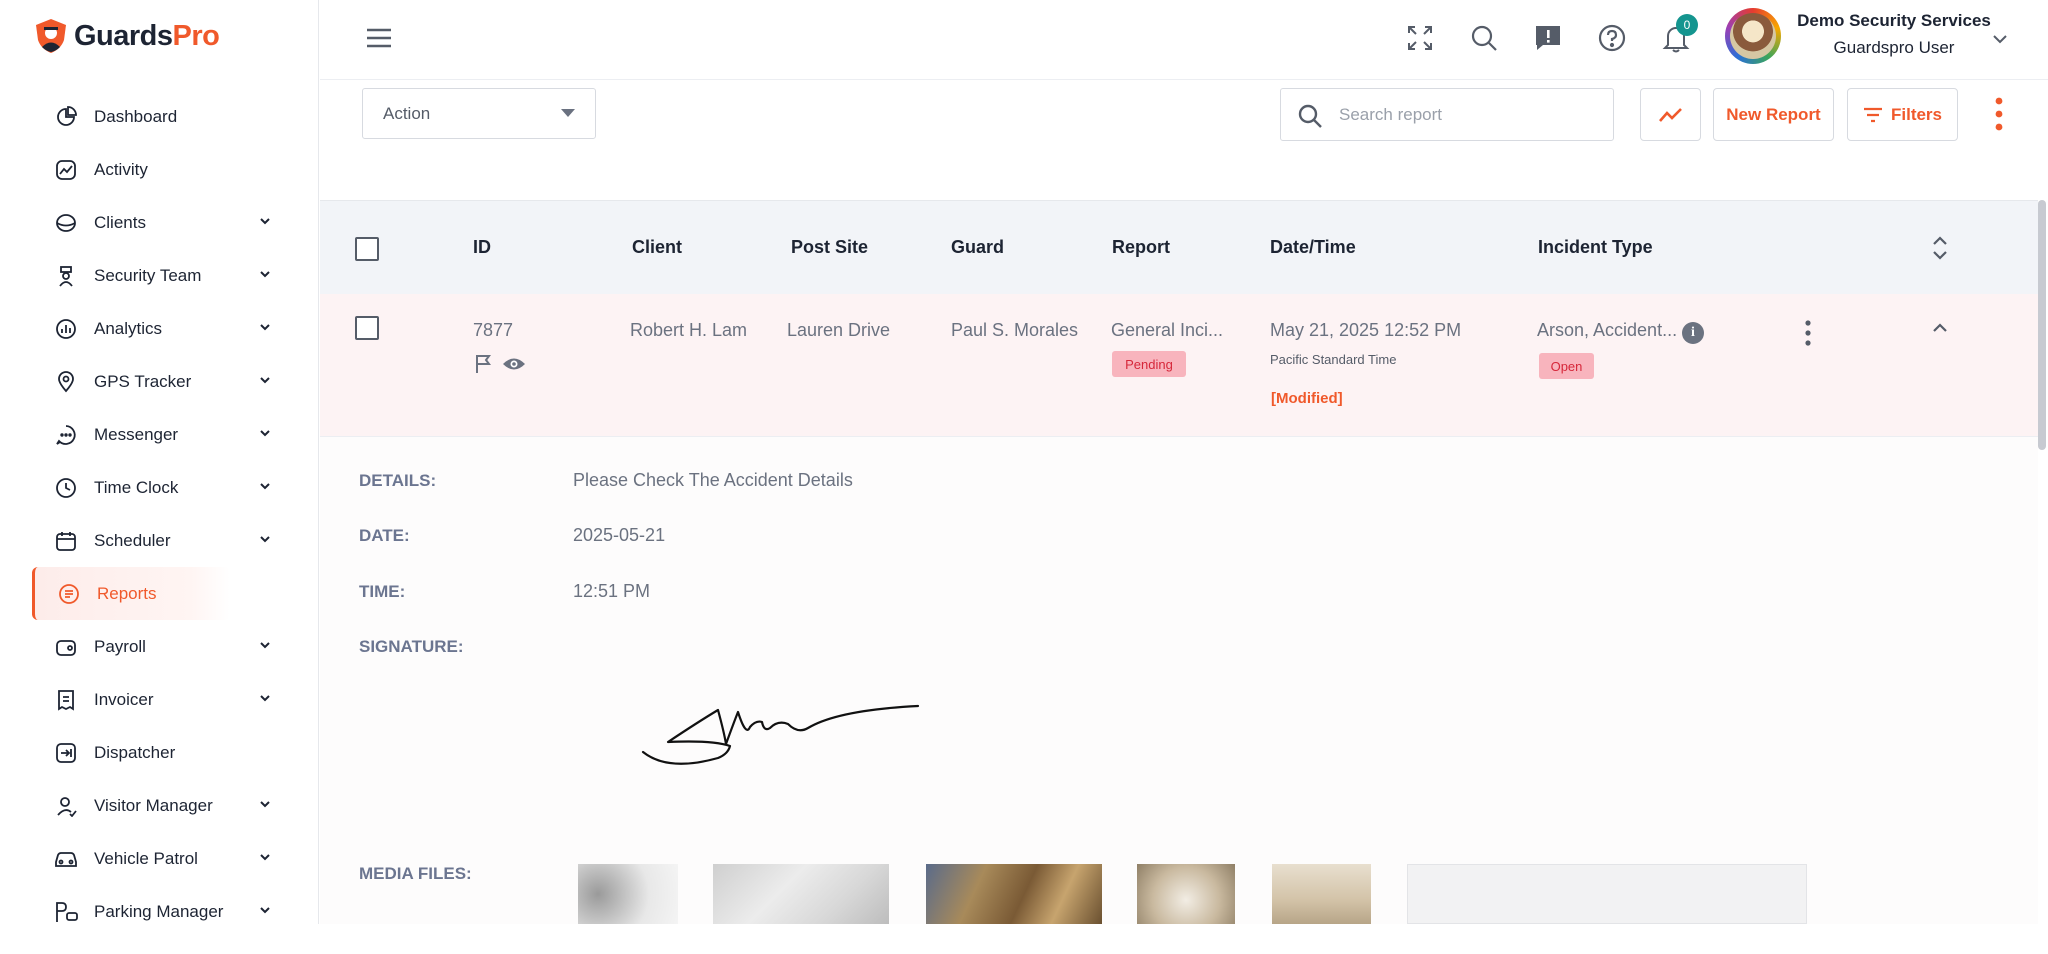  I want to click on new-report-button: New Report, so click(1773, 114).